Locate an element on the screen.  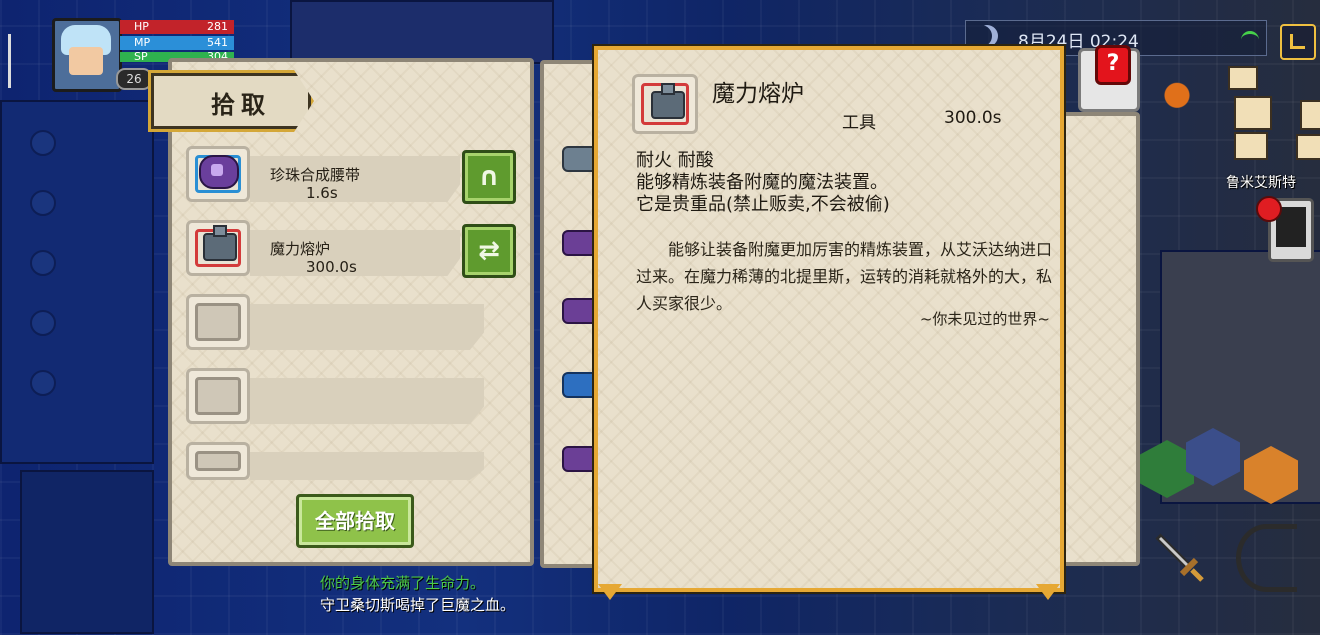
tooltip-item-name: 魔力熔炉 is located at coordinates (758, 94).